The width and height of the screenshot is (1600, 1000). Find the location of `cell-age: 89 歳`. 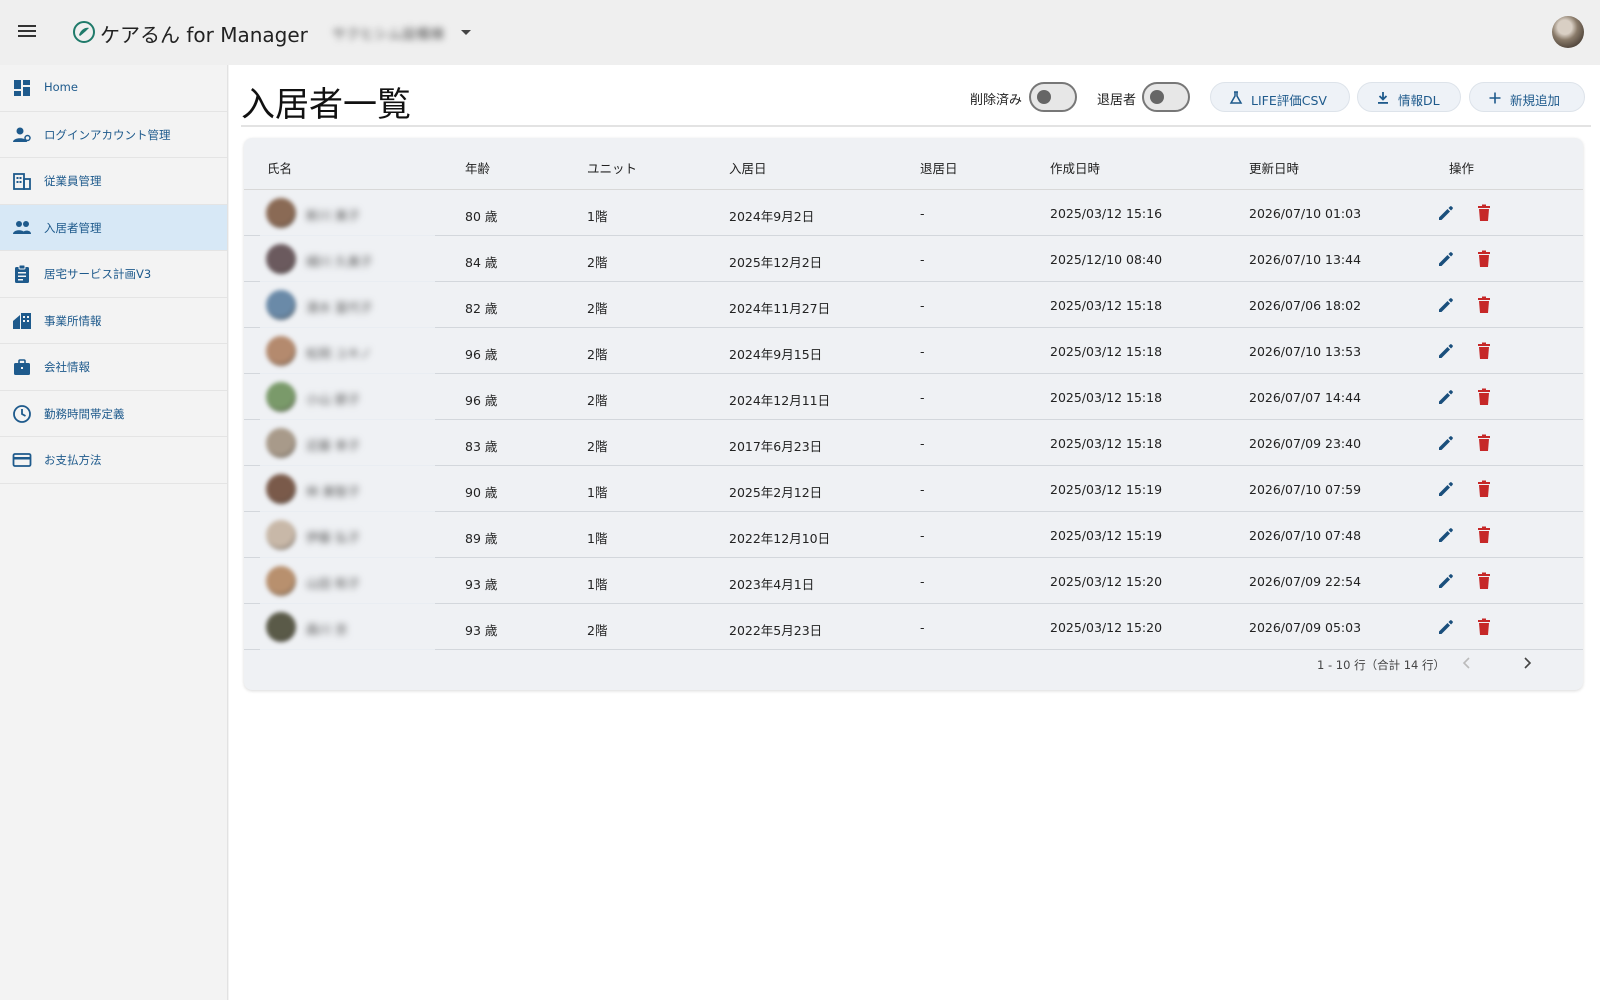

cell-age: 89 歳 is located at coordinates (481, 538).